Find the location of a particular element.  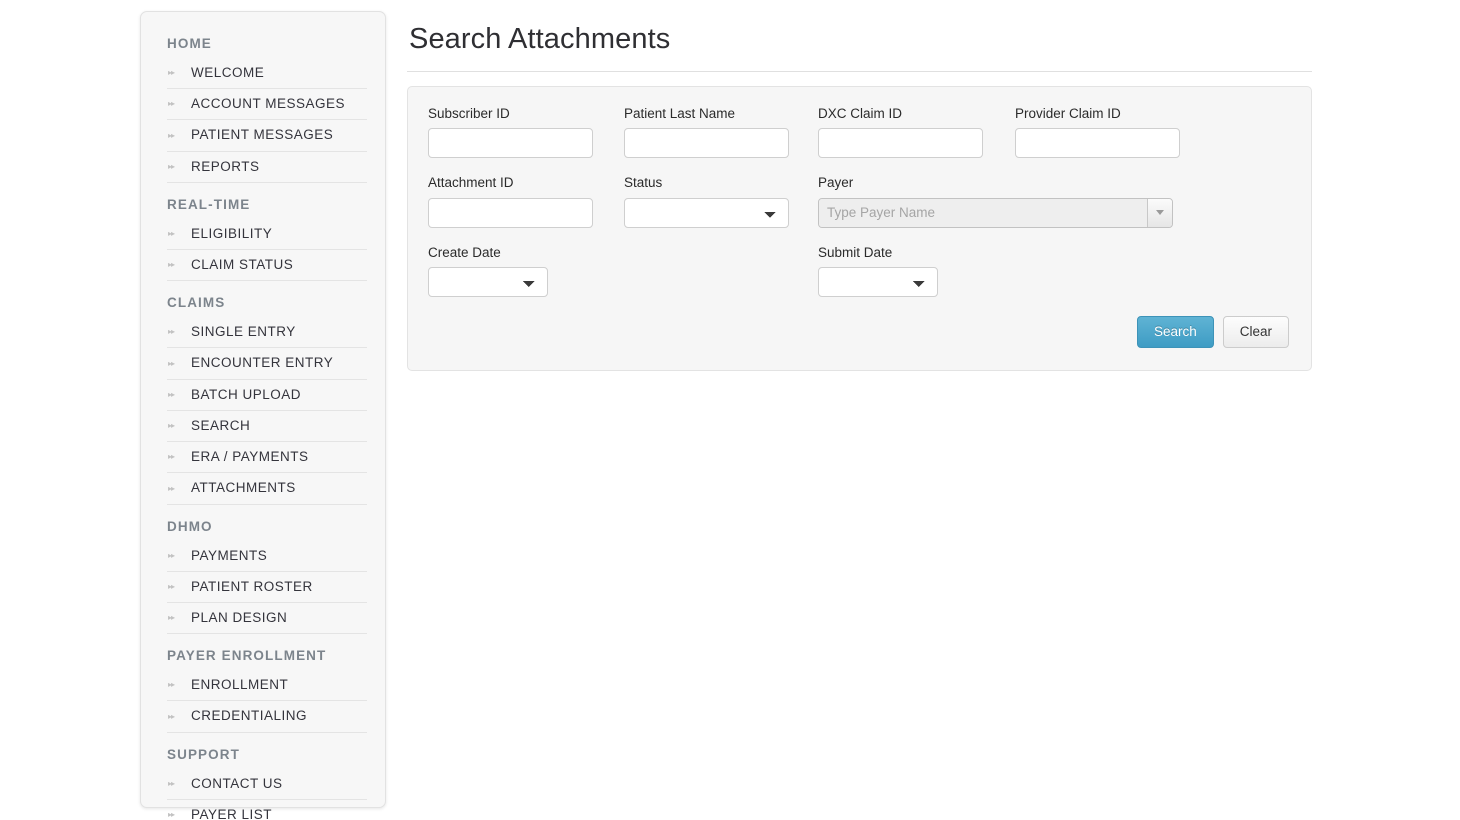

title-divider is located at coordinates (859, 71).